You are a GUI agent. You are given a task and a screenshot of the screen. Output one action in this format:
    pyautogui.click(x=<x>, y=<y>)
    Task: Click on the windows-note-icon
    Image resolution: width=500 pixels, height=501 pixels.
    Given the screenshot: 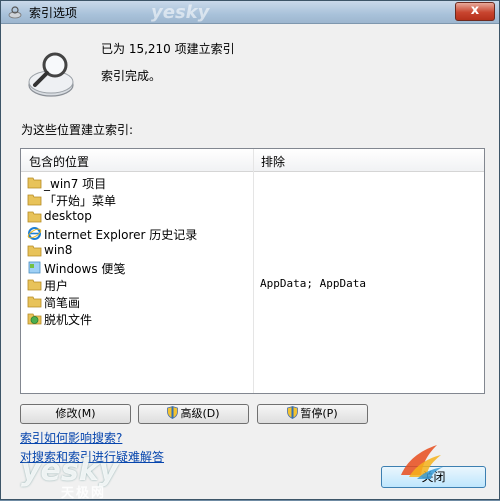 What is the action you would take?
    pyautogui.click(x=34, y=267)
    